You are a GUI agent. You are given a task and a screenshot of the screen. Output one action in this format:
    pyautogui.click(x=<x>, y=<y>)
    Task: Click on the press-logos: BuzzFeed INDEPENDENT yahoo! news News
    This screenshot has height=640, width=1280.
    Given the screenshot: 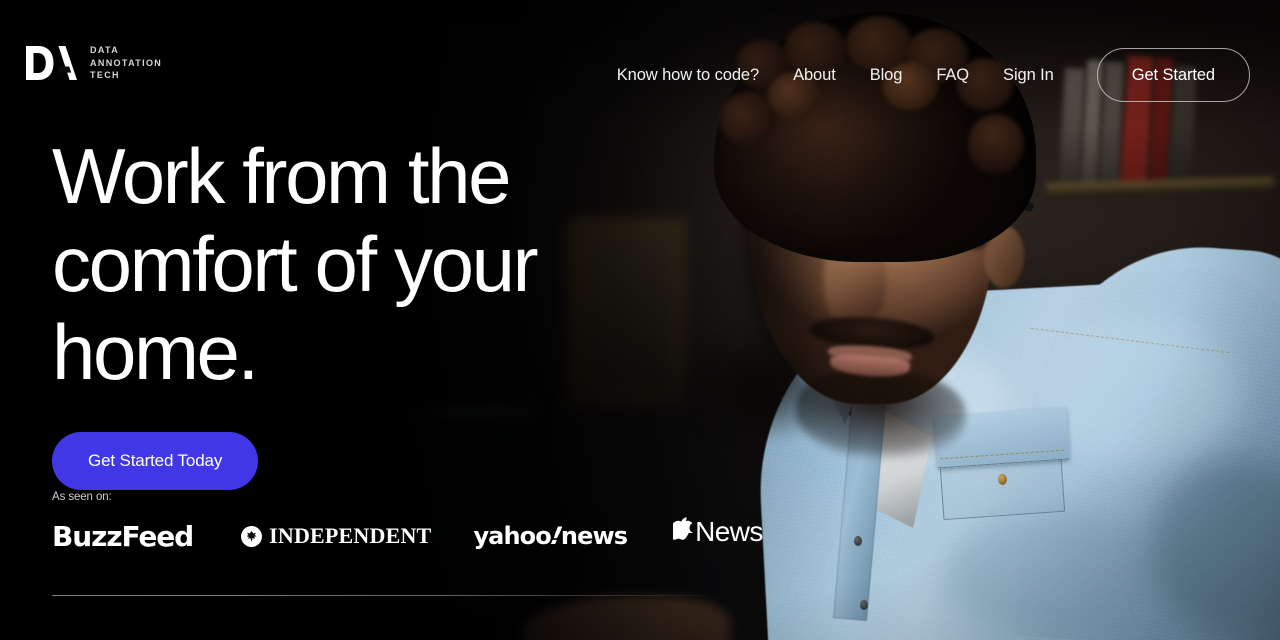 What is the action you would take?
    pyautogui.click(x=407, y=536)
    